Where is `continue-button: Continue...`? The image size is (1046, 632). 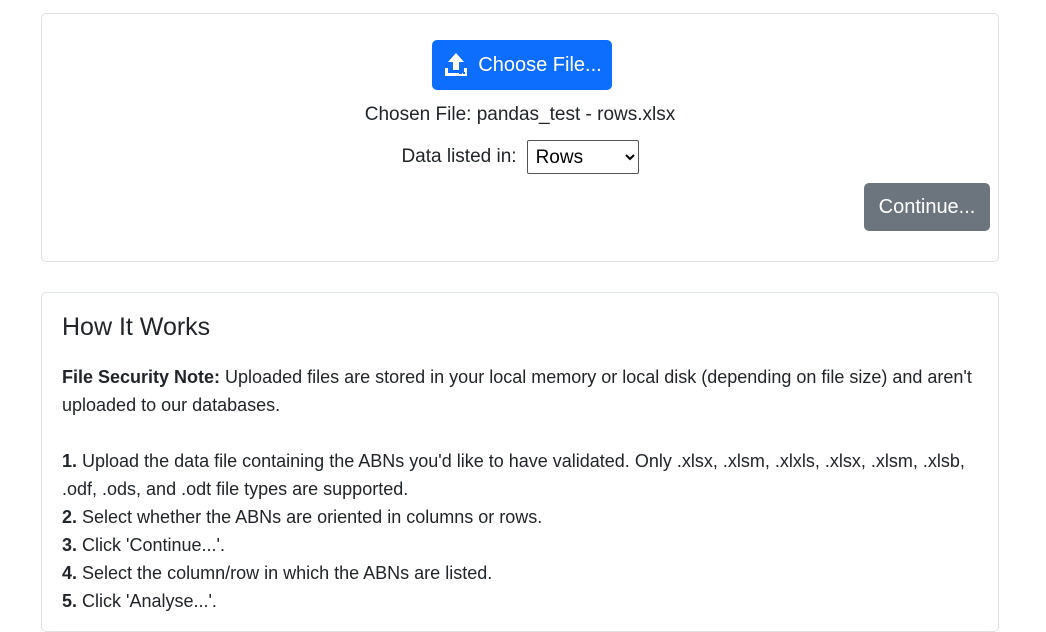
continue-button: Continue... is located at coordinates (927, 207).